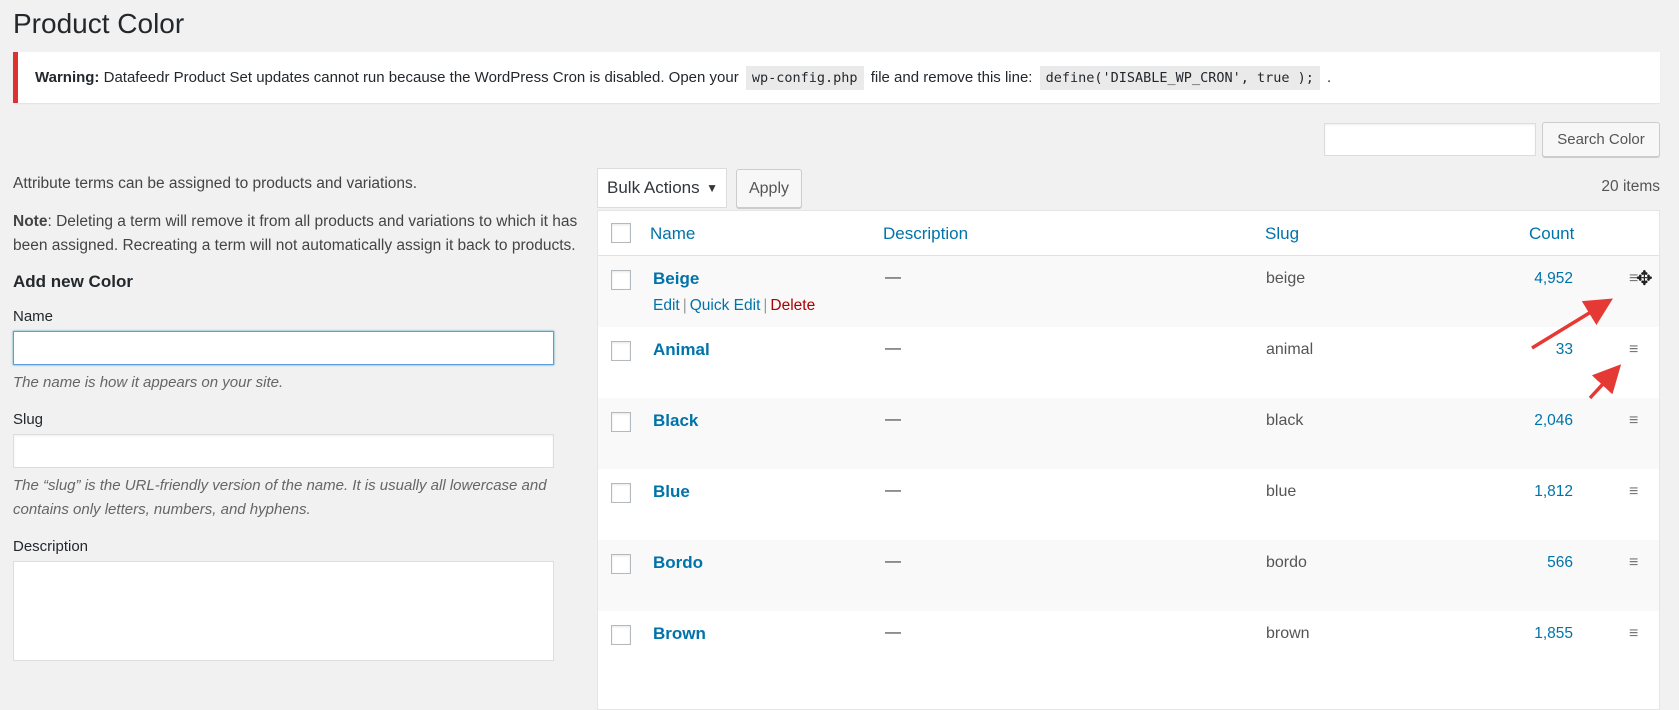  What do you see at coordinates (1285, 420) in the screenshot?
I see `term-slug: black` at bounding box center [1285, 420].